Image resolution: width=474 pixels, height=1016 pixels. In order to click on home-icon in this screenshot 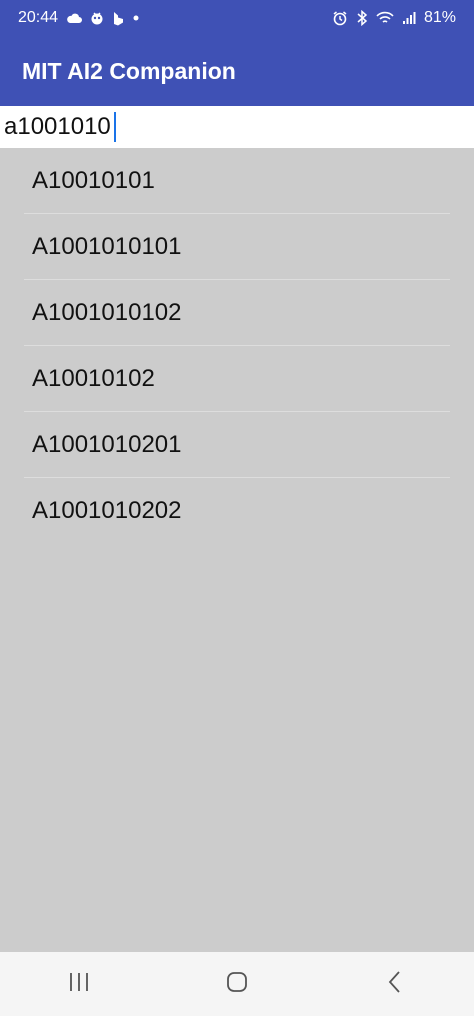, I will do `click(237, 984)`.